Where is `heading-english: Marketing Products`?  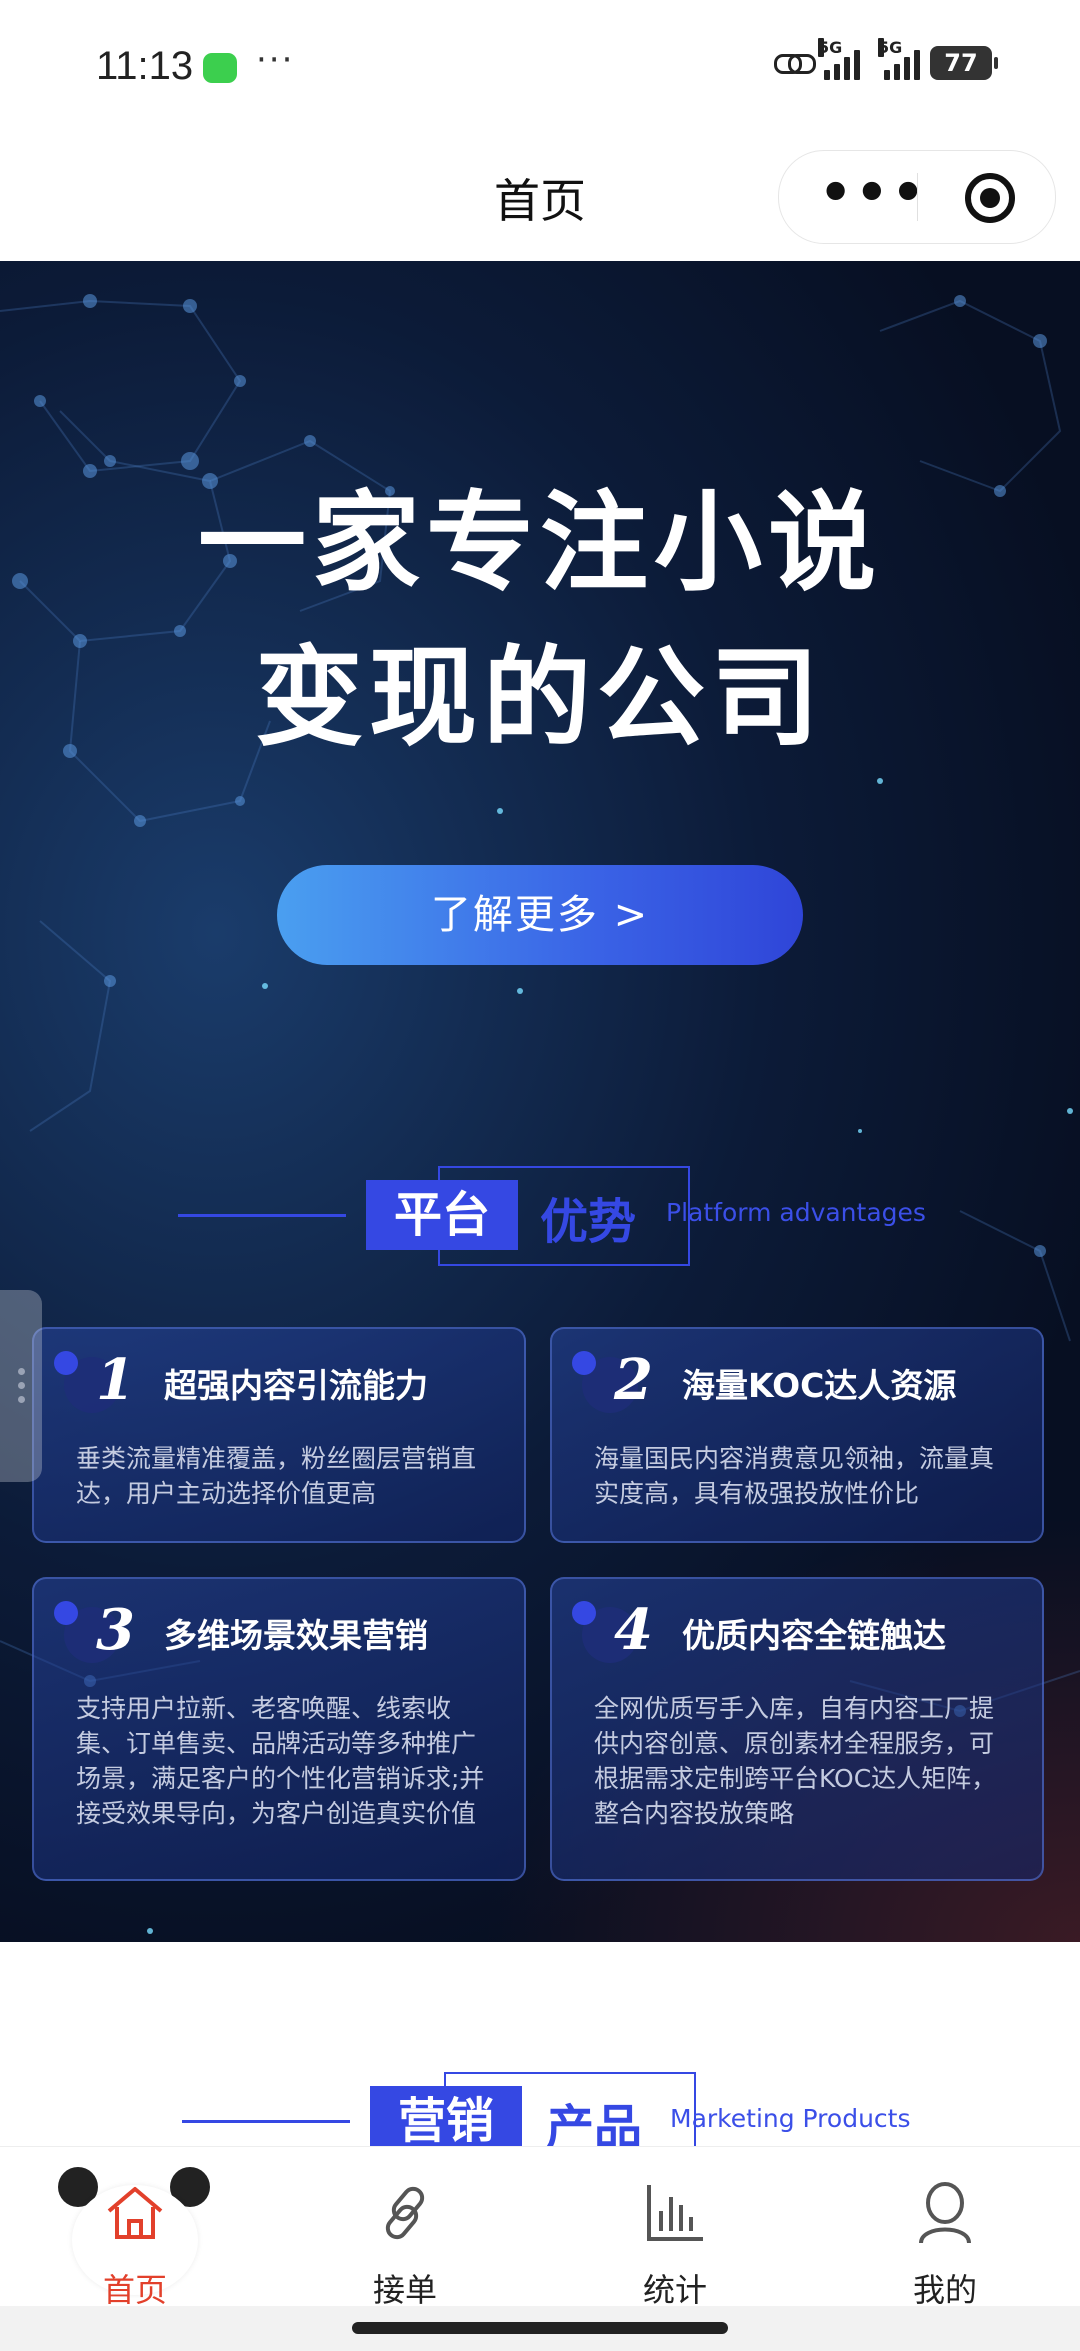 heading-english: Marketing Products is located at coordinates (790, 2118).